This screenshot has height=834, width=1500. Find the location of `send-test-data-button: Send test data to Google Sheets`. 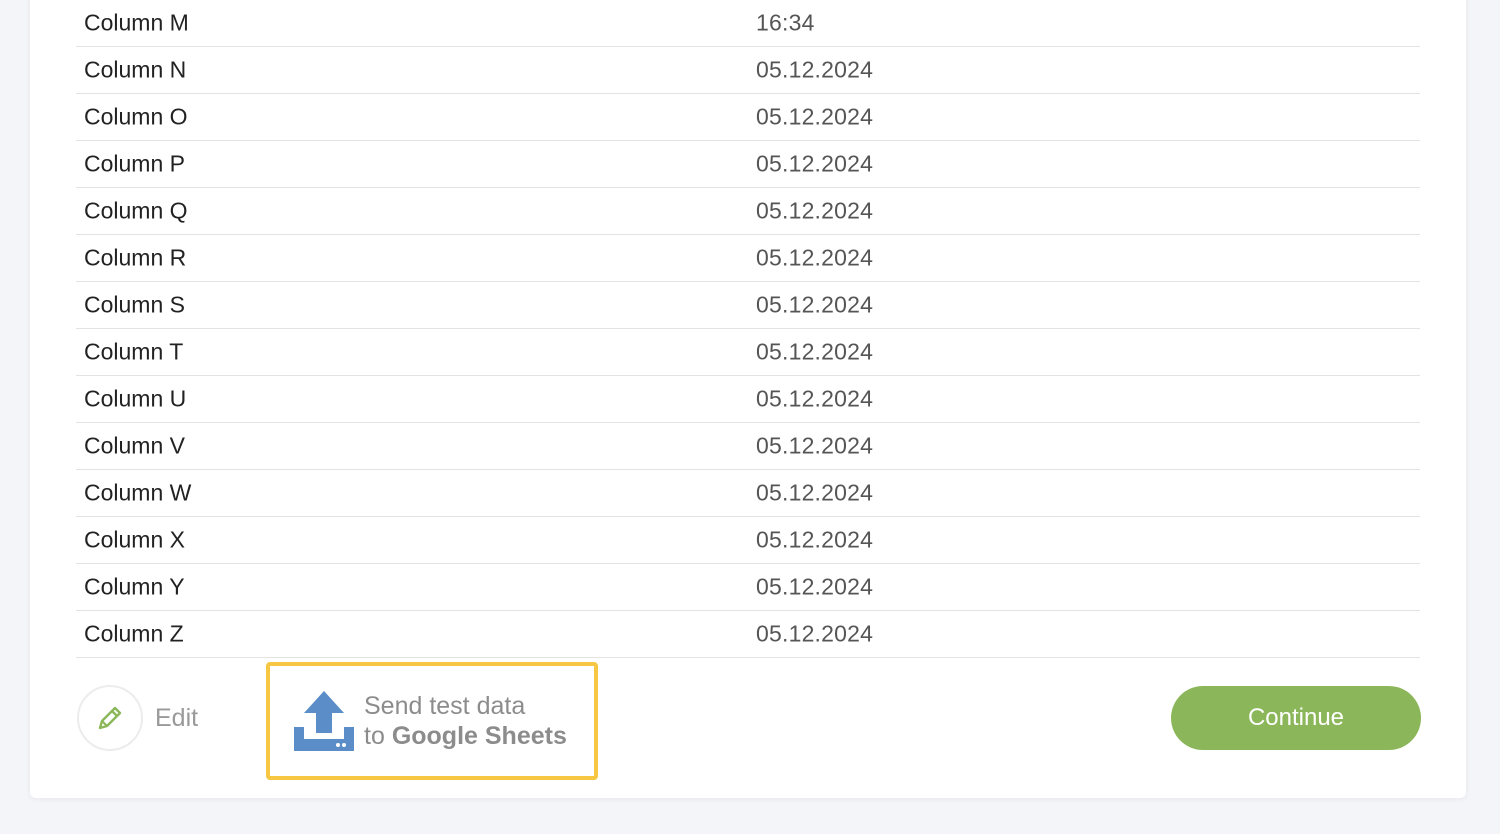

send-test-data-button: Send test data to Google Sheets is located at coordinates (432, 721).